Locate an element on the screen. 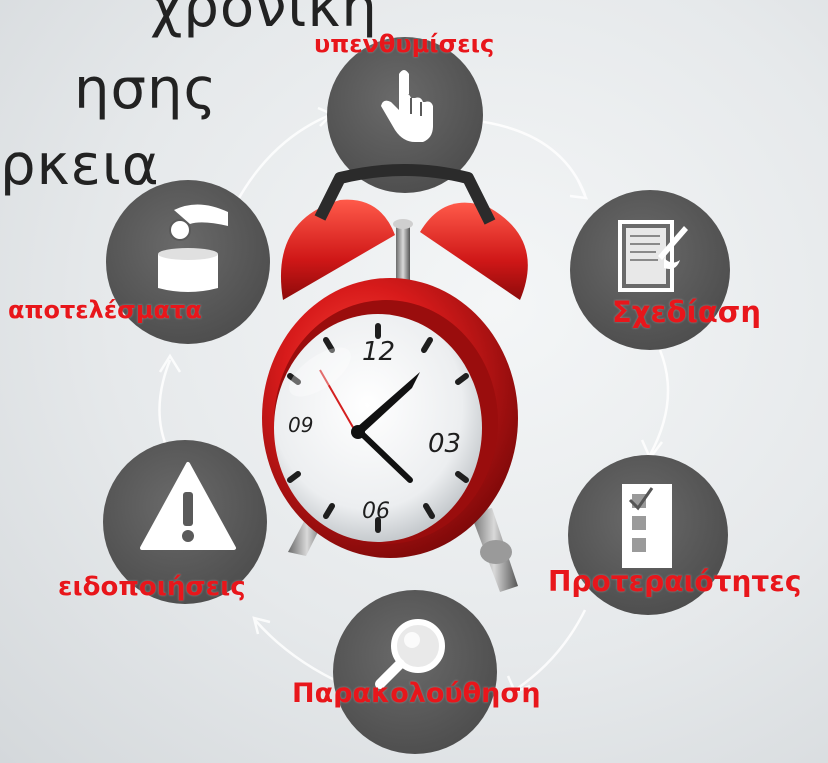 The height and width of the screenshot is (763, 828). clock-pin is located at coordinates (403, 253).